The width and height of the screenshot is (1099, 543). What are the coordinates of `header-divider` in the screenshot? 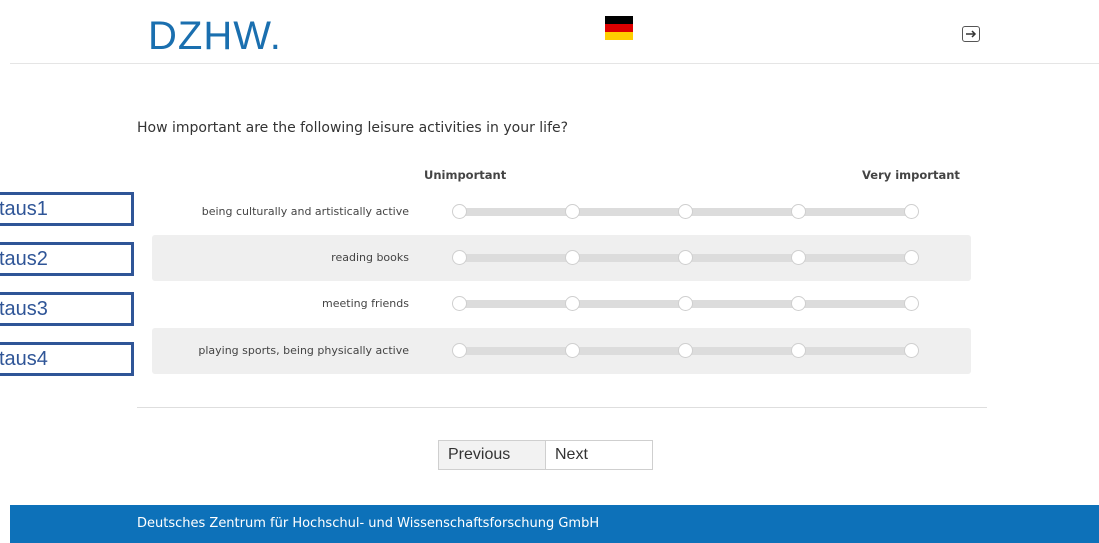 It's located at (554, 63).